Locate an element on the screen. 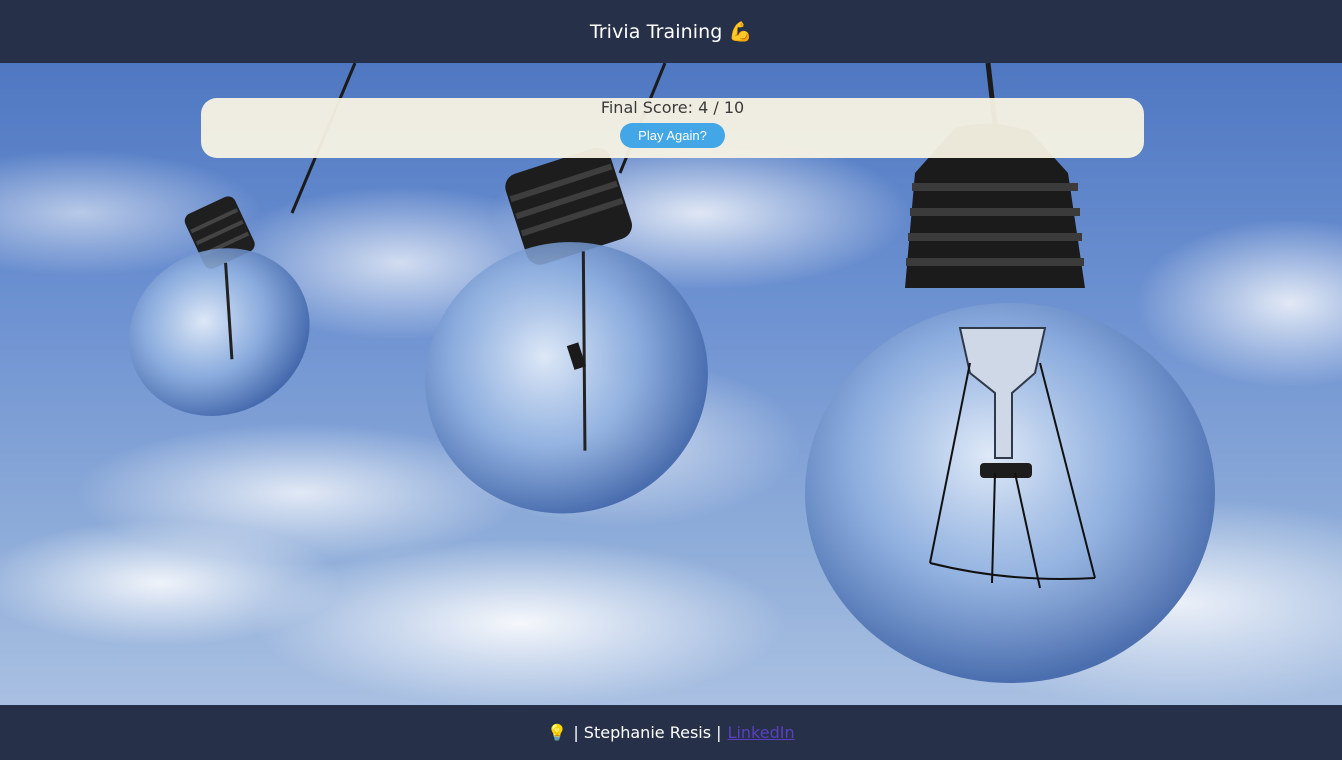  final-score: Final Score: 4 / 10 is located at coordinates (672, 108).